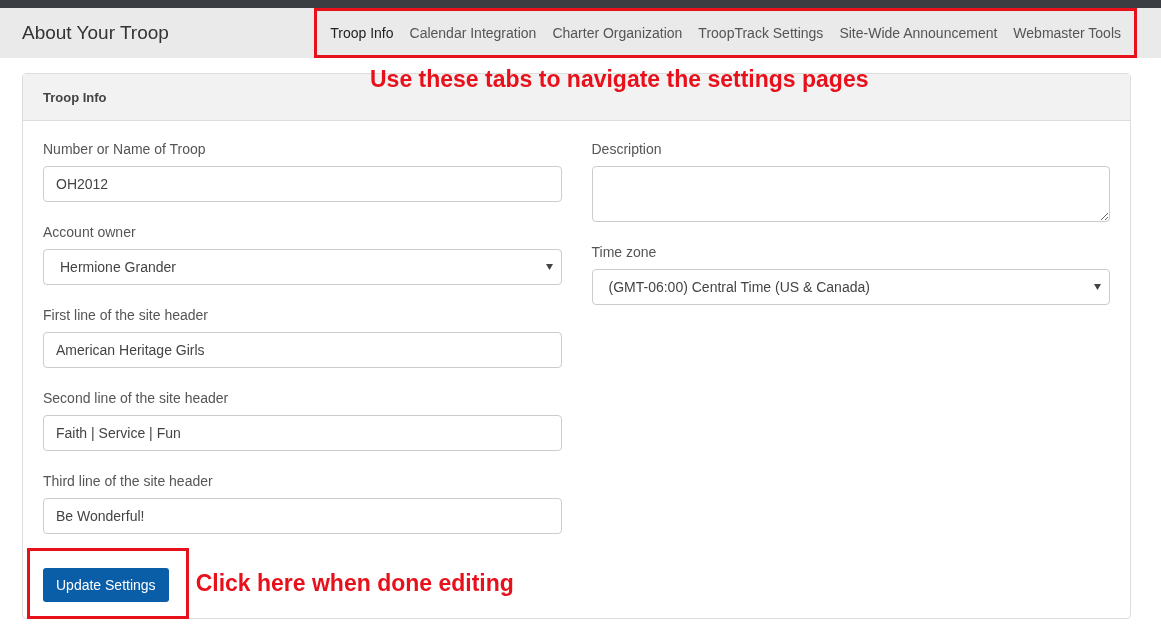 This screenshot has height=641, width=1161. Describe the element at coordinates (918, 33) in the screenshot. I see `settings-tab: Site-Wide Announcement` at that location.